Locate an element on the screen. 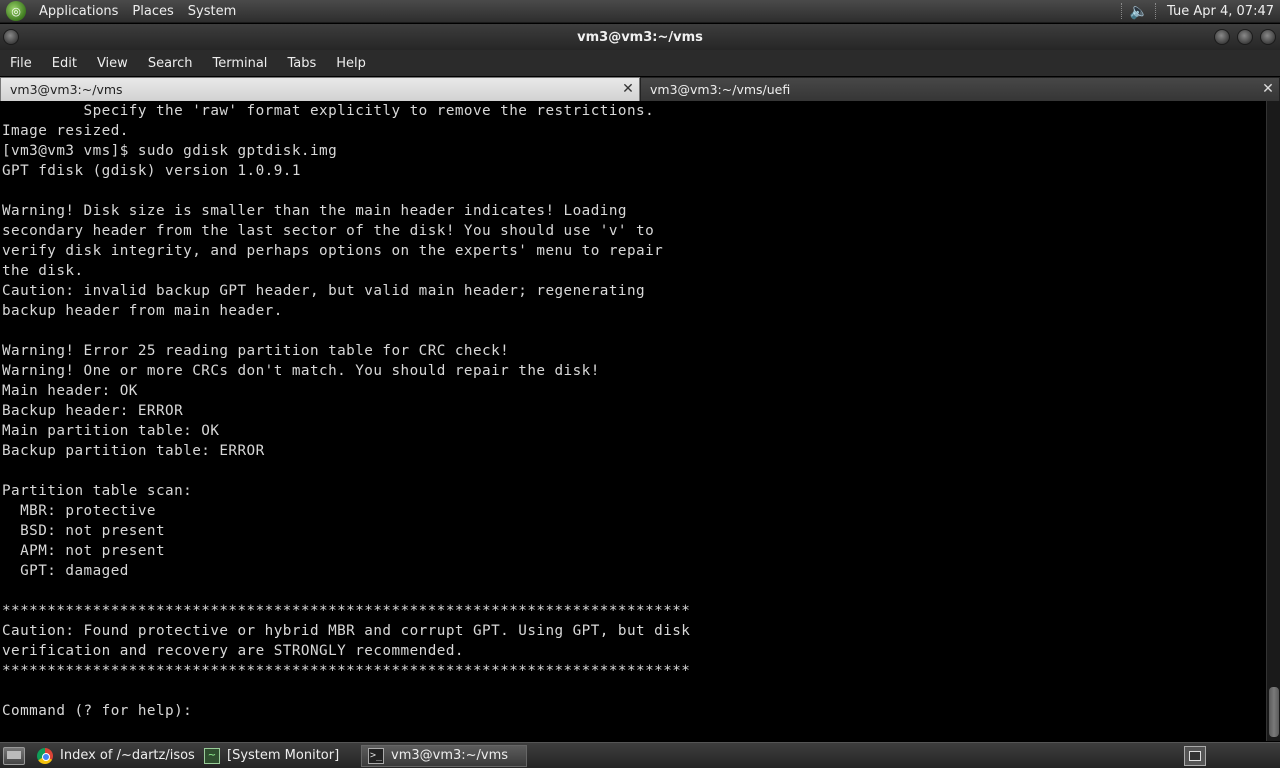  menubar: File Edit View Search Terminal Tabs Help is located at coordinates (640, 63).